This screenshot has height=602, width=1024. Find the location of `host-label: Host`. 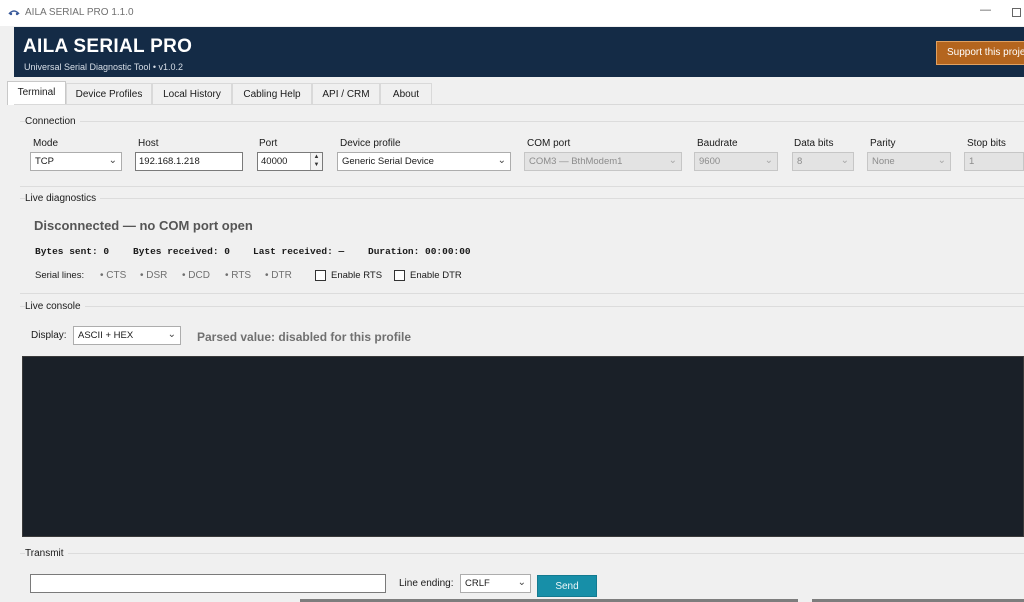

host-label: Host is located at coordinates (148, 143).